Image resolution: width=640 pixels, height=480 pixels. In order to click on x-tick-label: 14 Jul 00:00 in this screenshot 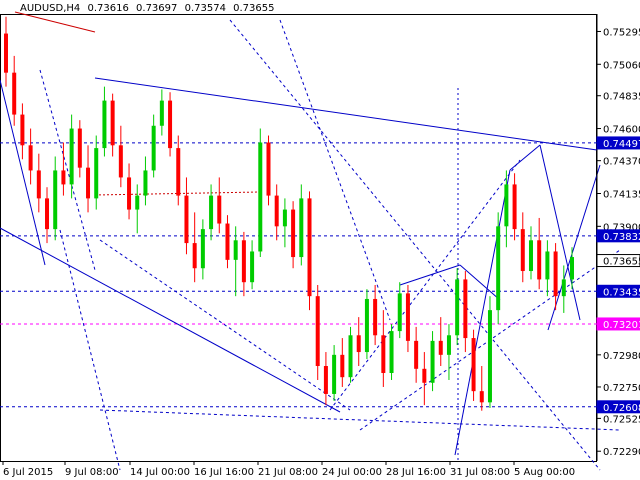, I will do `click(160, 472)`.